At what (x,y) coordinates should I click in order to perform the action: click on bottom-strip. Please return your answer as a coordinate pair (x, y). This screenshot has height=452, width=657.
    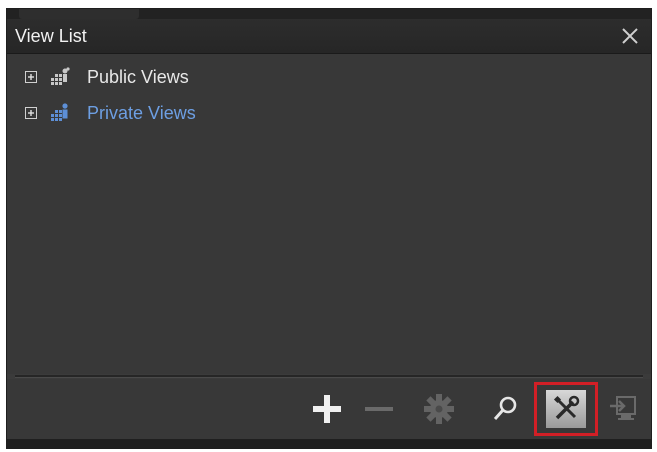
    Looking at the image, I should click on (329, 443).